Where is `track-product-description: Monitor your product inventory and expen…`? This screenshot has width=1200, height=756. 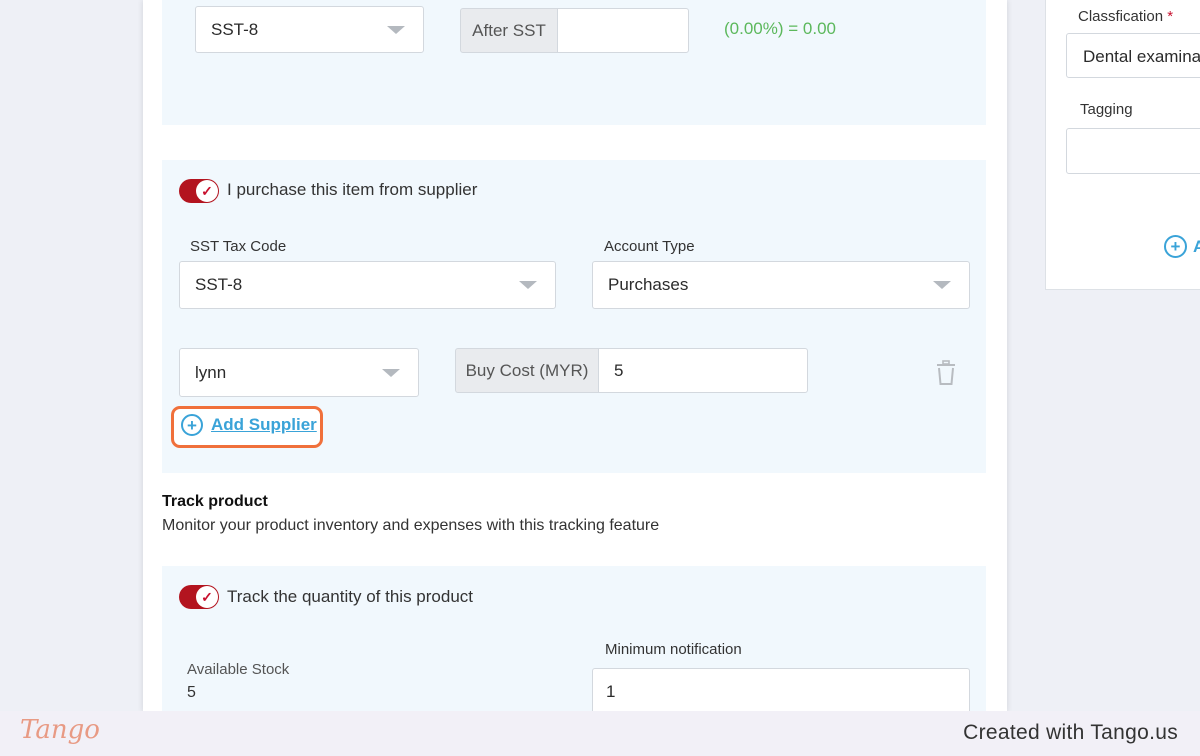 track-product-description: Monitor your product inventory and expen… is located at coordinates (411, 525).